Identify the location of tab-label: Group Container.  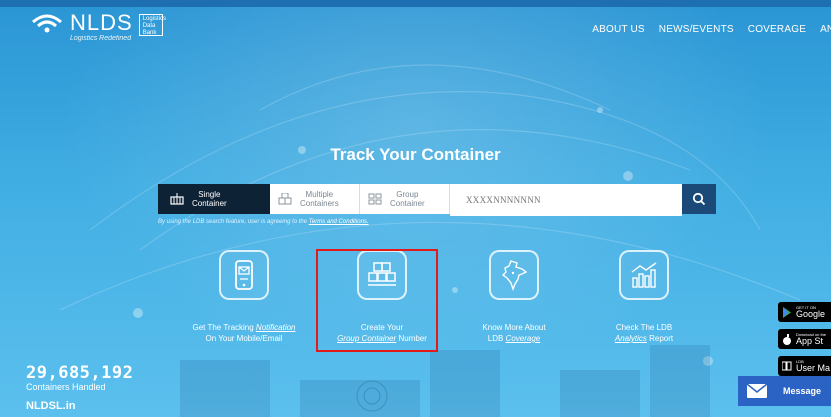
(407, 199).